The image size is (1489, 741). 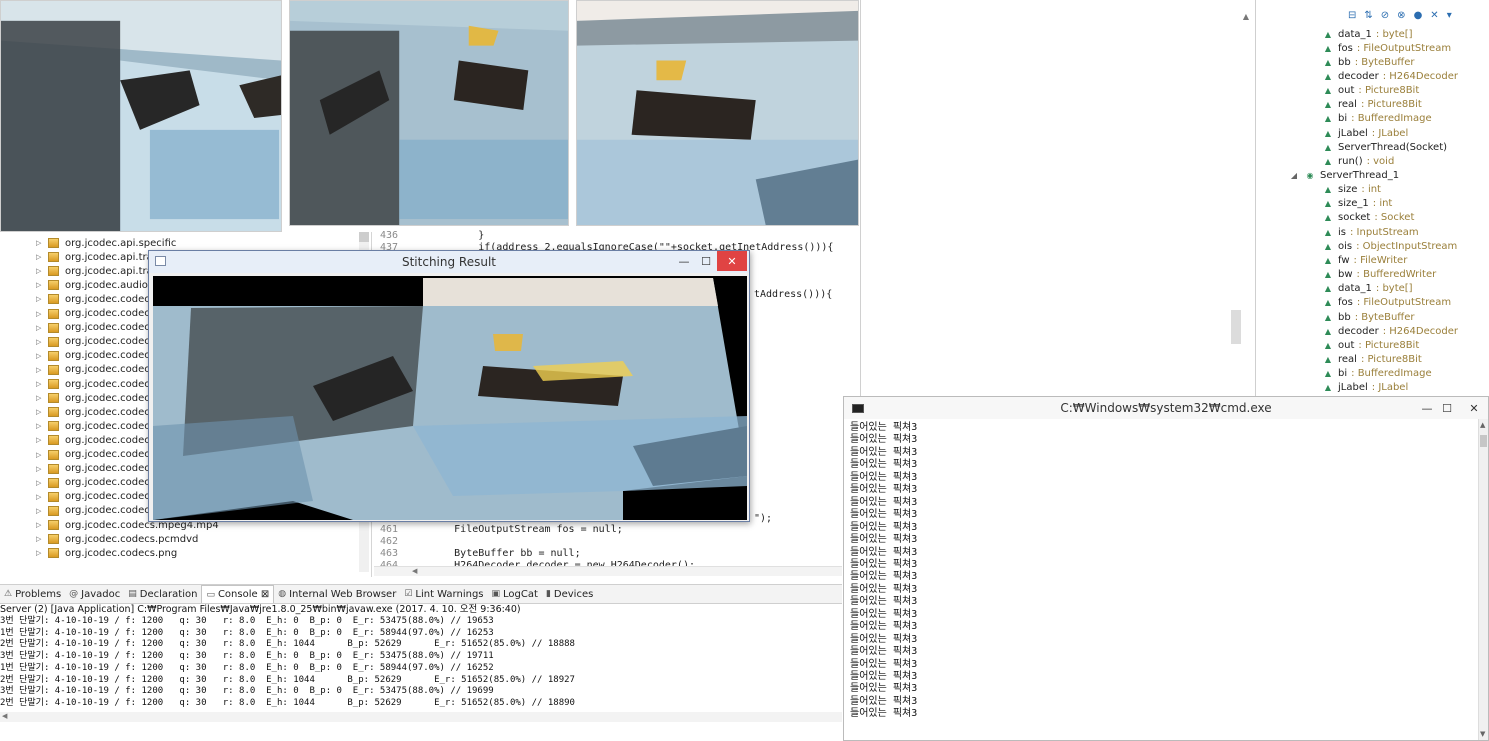 I want to click on package-item: ▷ org.jcodec.codecs.pcmdvd, so click(x=117, y=539).